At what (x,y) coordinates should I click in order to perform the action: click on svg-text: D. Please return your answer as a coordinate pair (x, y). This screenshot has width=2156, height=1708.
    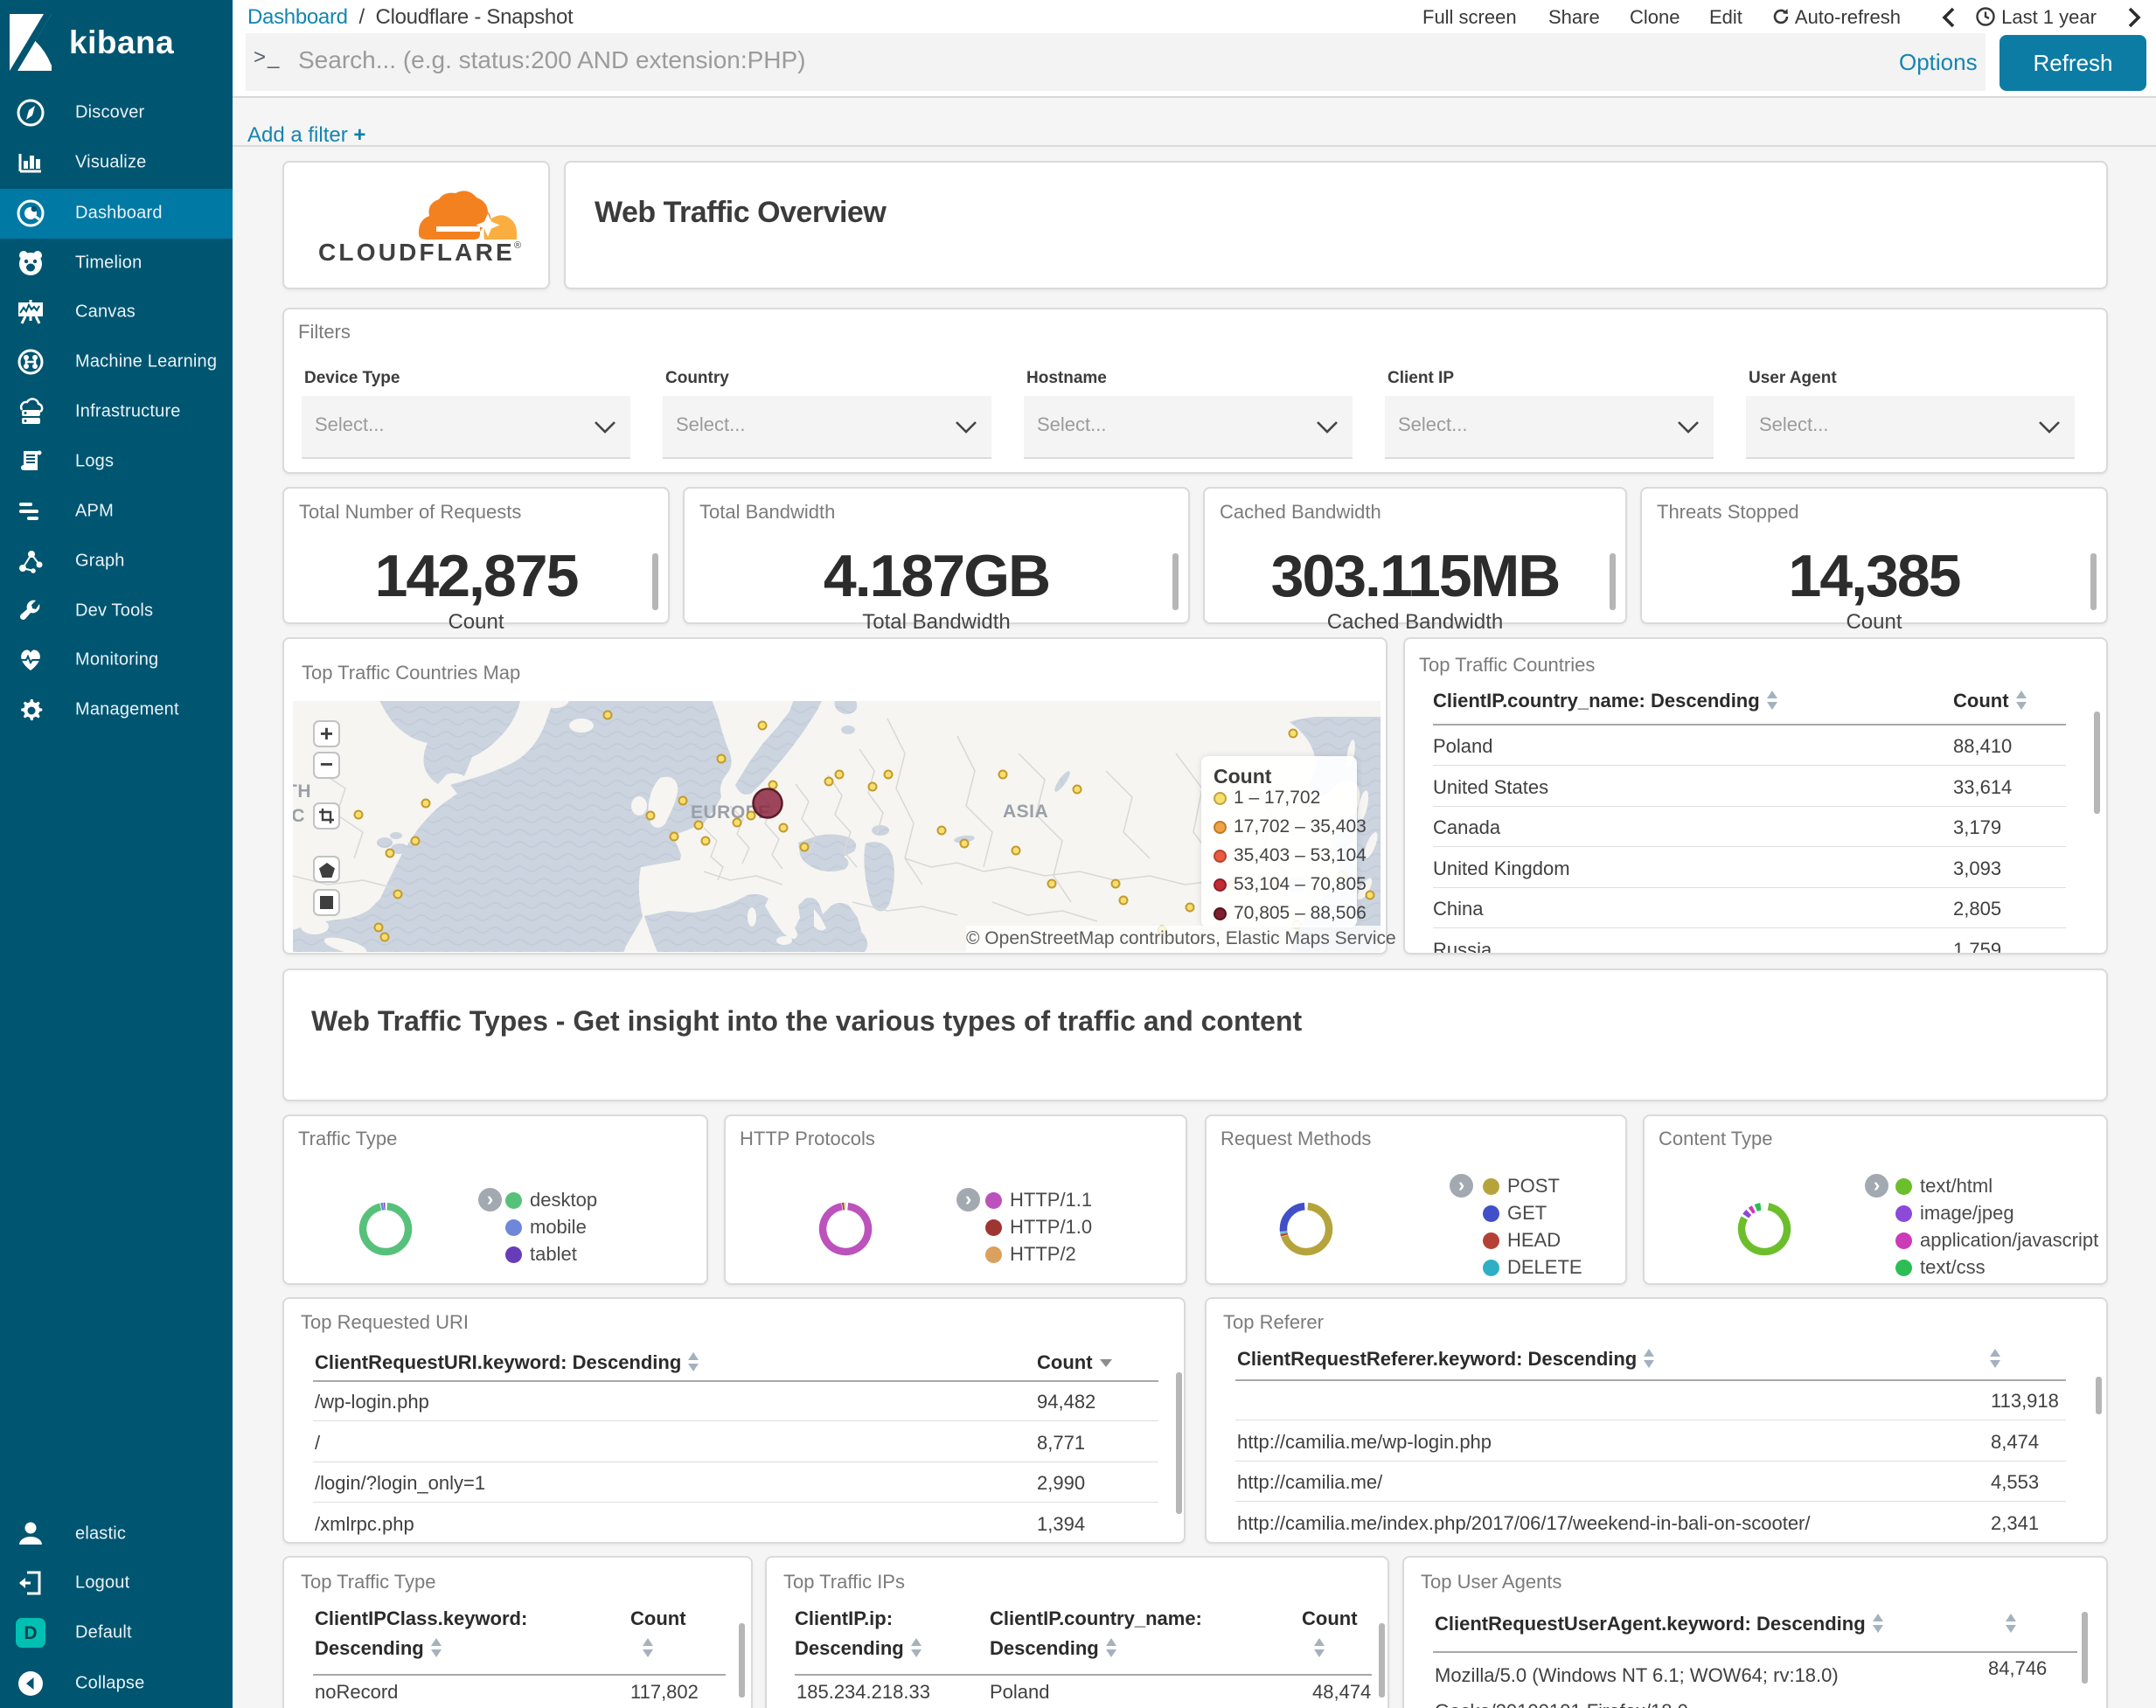
    Looking at the image, I should click on (30, 1633).